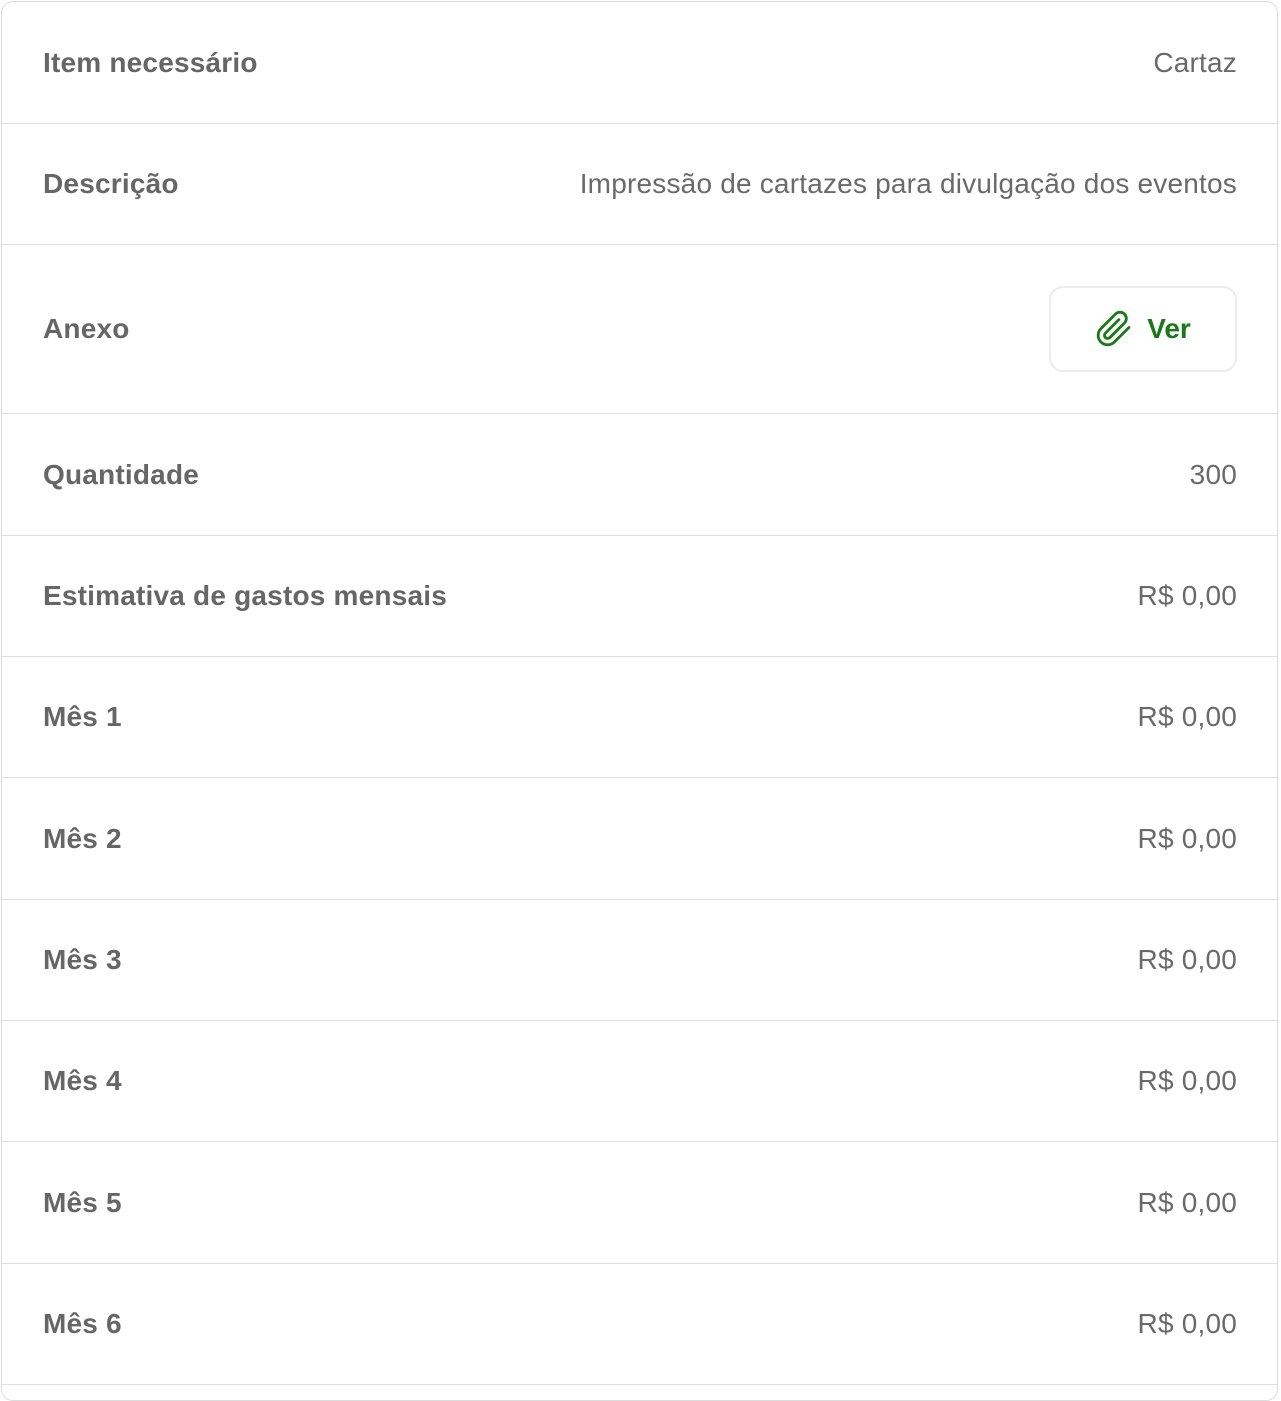 Image resolution: width=1281 pixels, height=1401 pixels. I want to click on paperclip-icon, so click(1114, 329).